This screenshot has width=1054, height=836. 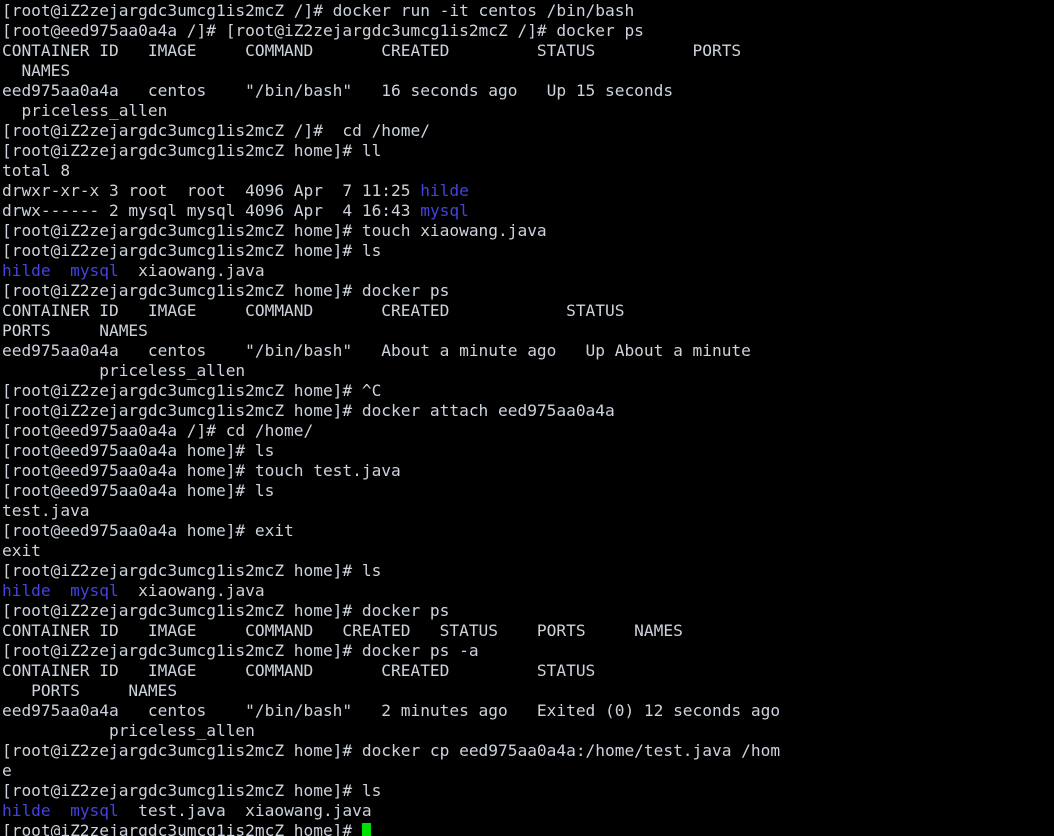 What do you see at coordinates (528, 511) in the screenshot?
I see `terminal-line: test.java` at bounding box center [528, 511].